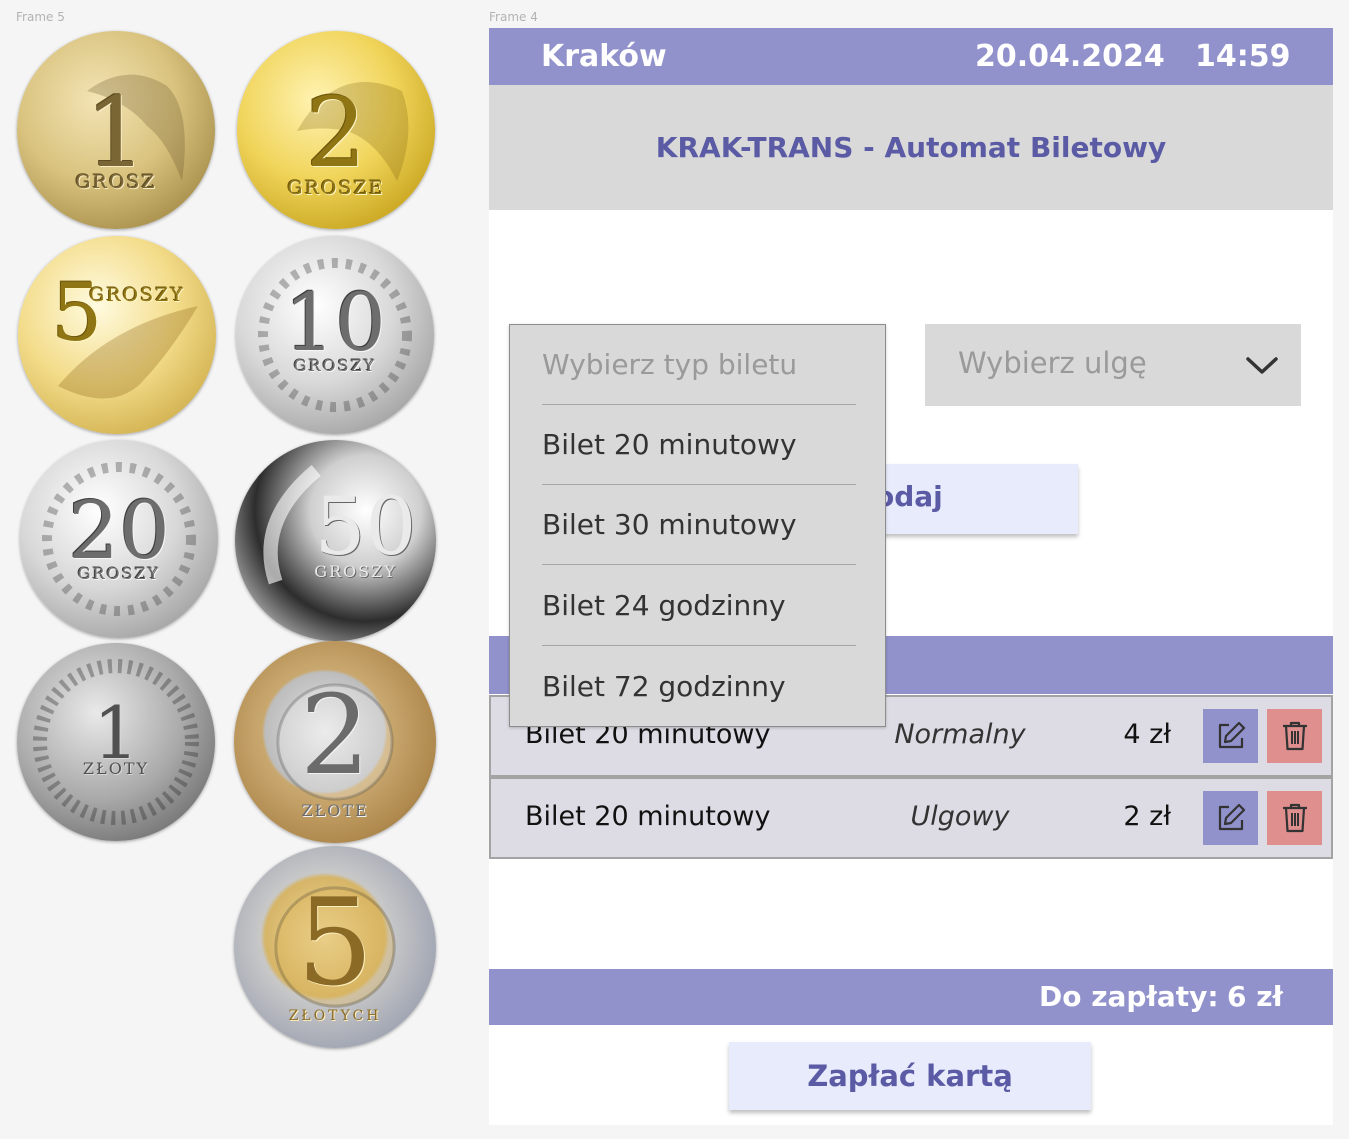 The width and height of the screenshot is (1349, 1139). I want to click on coin-2-grosze: 2 GROSZE, so click(336, 130).